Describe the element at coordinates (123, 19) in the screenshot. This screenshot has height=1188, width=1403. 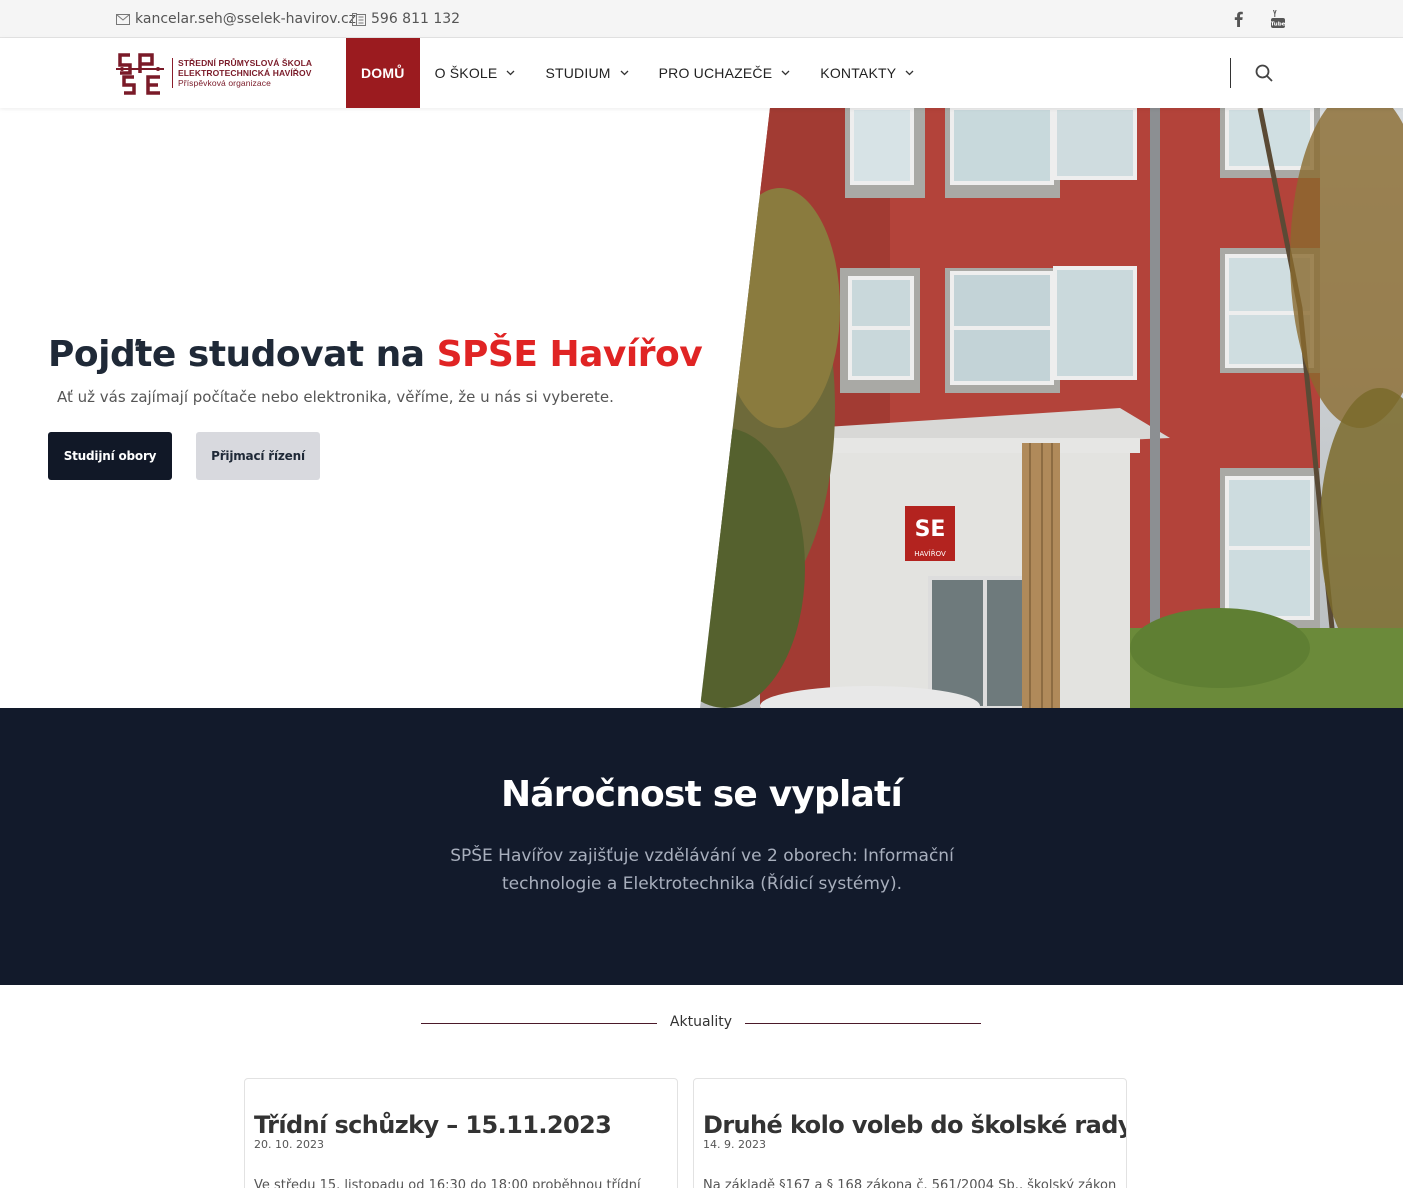
I see `envelope-icon` at that location.